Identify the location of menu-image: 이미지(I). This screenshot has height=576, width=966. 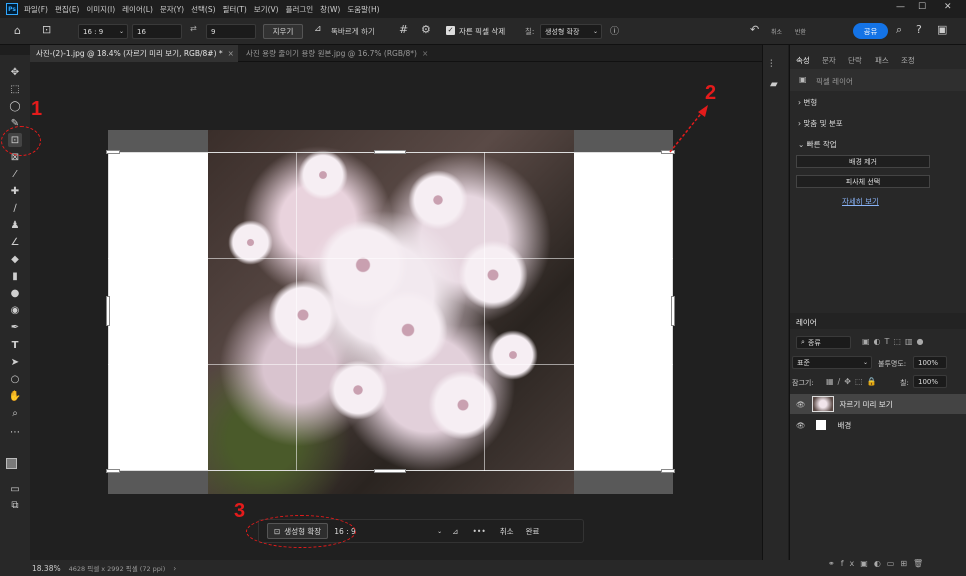
(100, 9).